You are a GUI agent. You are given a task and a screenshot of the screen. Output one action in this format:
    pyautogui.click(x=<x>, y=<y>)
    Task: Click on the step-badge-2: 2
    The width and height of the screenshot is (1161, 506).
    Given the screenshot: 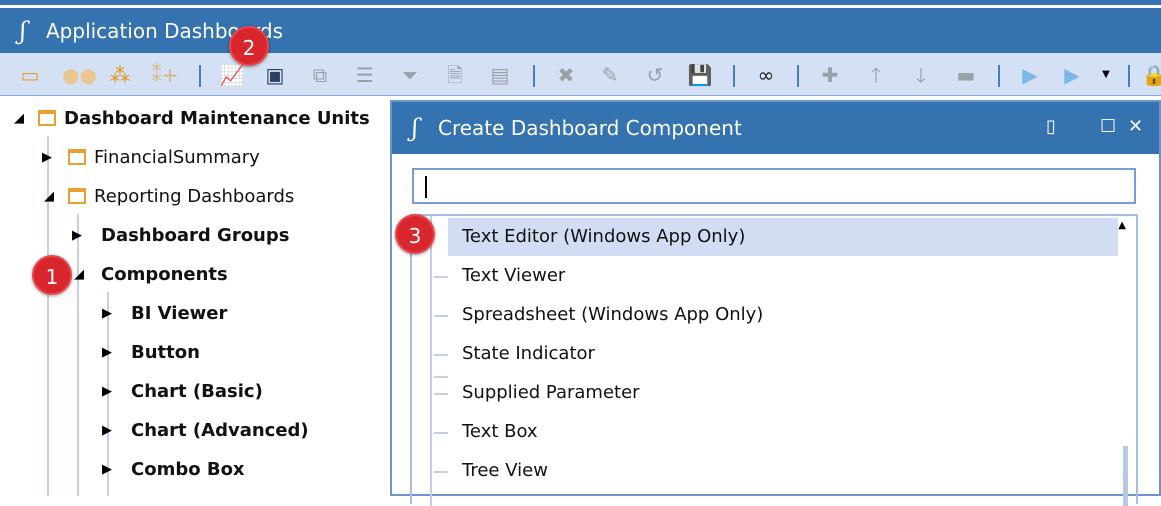 What is the action you would take?
    pyautogui.click(x=249, y=46)
    